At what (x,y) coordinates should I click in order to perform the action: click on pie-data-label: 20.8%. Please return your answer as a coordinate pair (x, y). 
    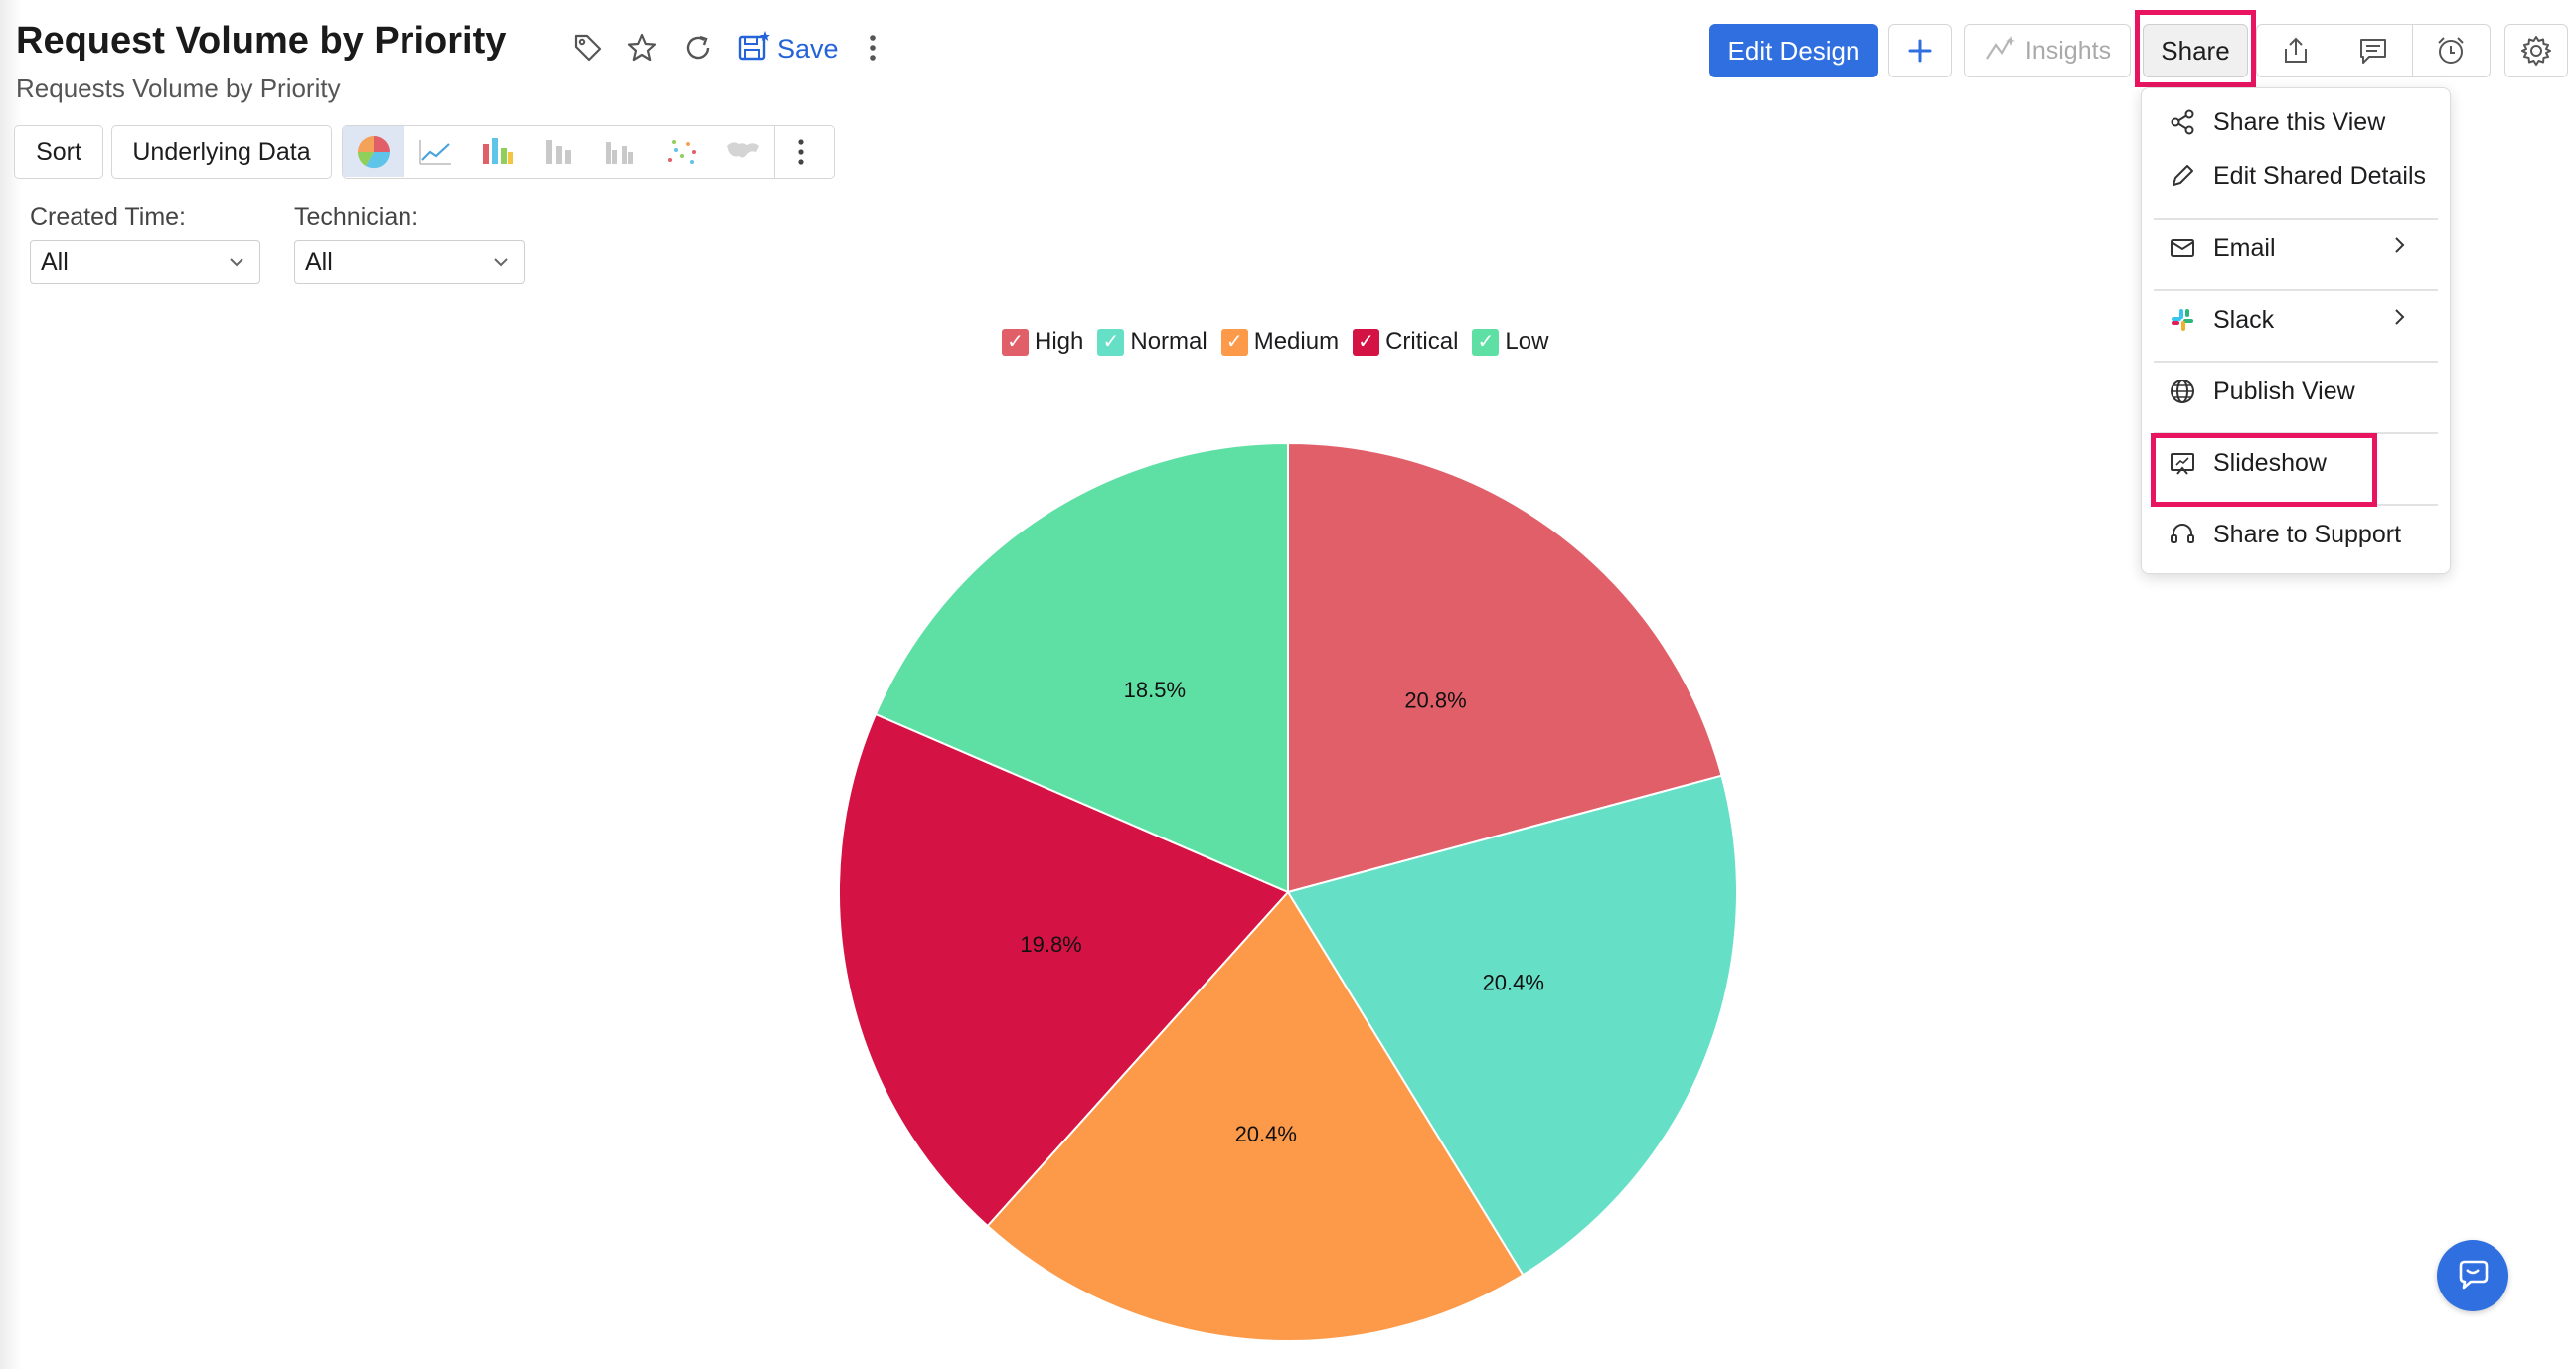
    Looking at the image, I should click on (1435, 700).